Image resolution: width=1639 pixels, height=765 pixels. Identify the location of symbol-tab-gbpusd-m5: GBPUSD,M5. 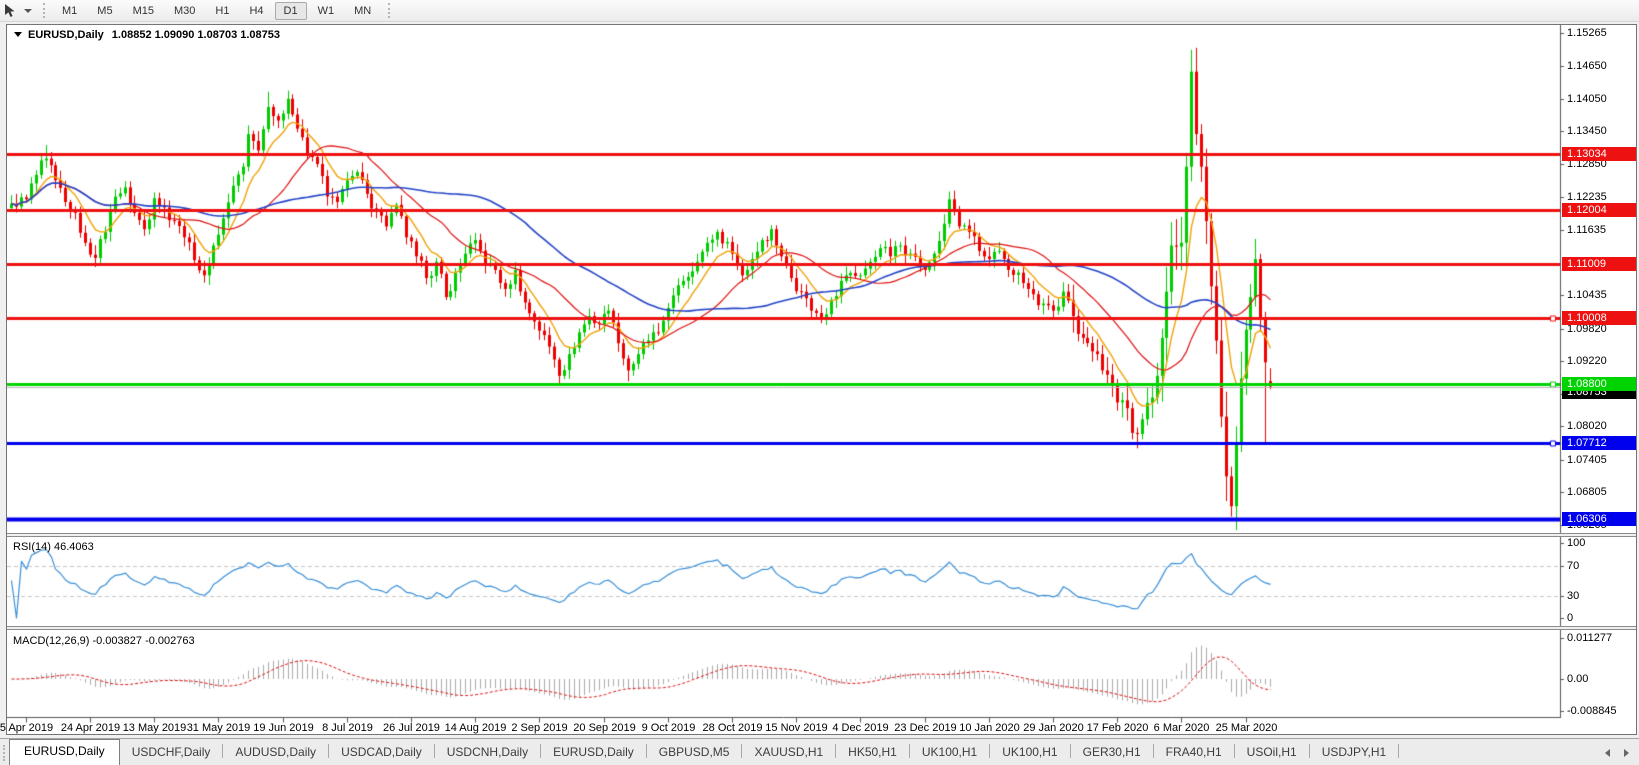
(694, 753).